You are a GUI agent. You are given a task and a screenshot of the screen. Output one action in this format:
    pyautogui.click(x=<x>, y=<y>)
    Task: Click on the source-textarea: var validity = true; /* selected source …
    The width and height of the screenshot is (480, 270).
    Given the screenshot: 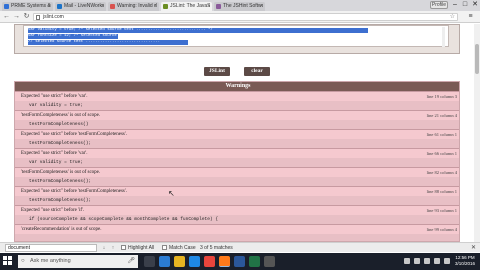 What is the action you would take?
    pyautogui.click(x=236, y=36)
    